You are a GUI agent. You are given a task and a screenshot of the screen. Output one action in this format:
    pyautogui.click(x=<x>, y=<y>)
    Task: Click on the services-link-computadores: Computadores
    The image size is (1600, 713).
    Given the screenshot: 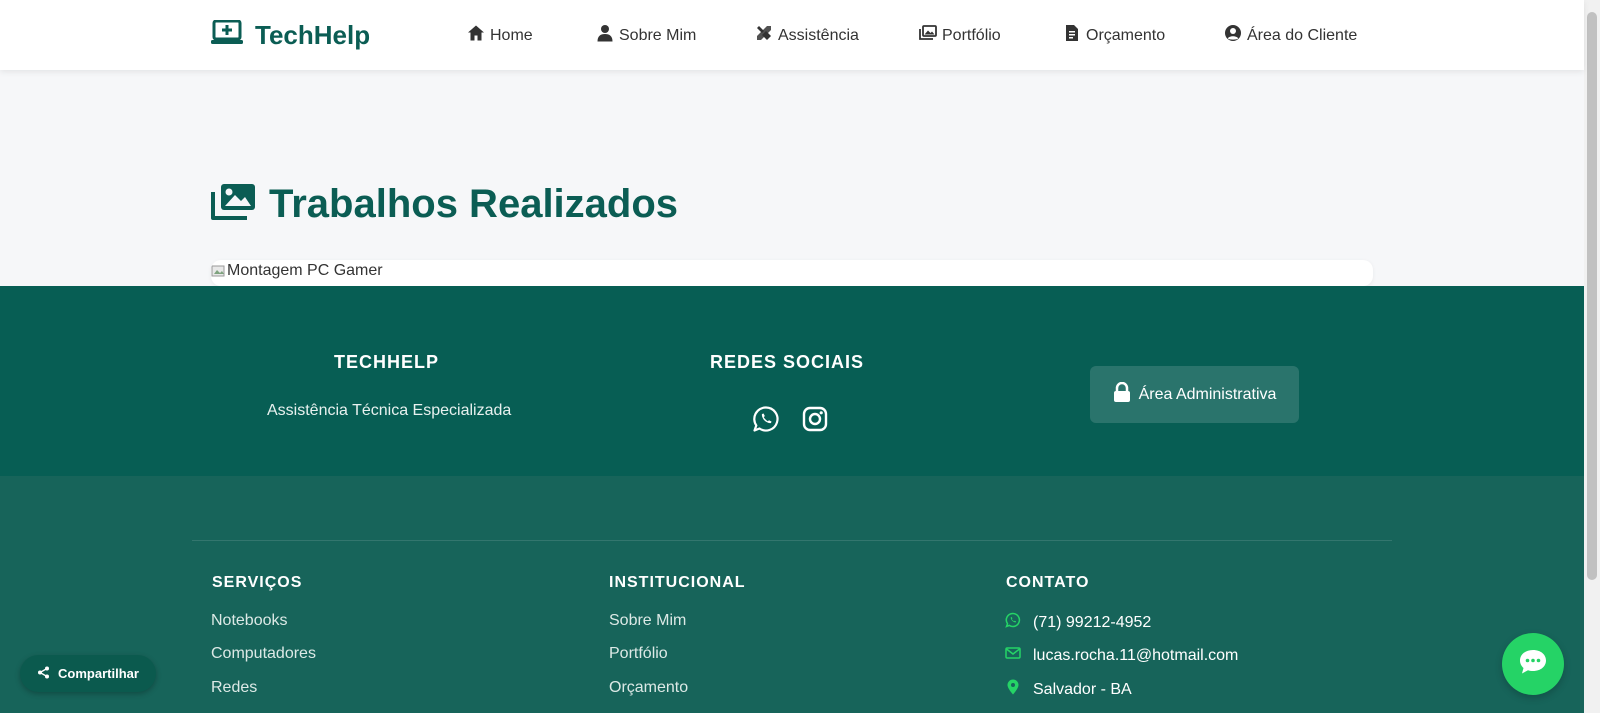 What is the action you would take?
    pyautogui.click(x=263, y=654)
    